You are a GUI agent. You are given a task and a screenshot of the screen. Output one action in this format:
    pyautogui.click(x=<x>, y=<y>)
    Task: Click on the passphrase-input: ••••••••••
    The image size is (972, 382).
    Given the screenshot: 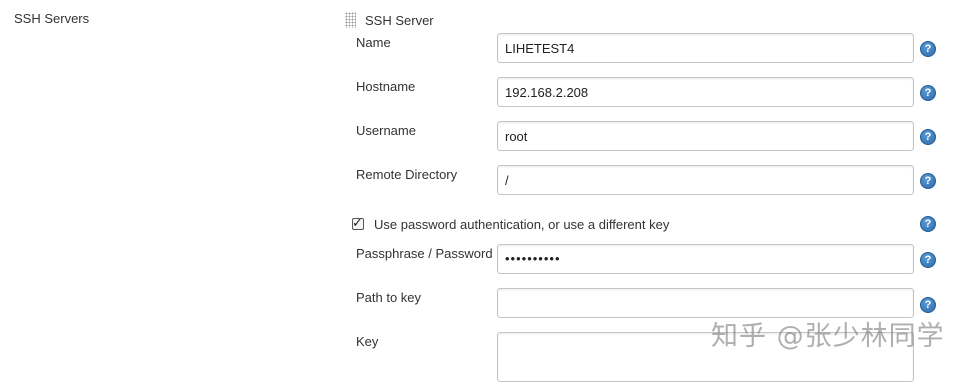 What is the action you would take?
    pyautogui.click(x=705, y=259)
    